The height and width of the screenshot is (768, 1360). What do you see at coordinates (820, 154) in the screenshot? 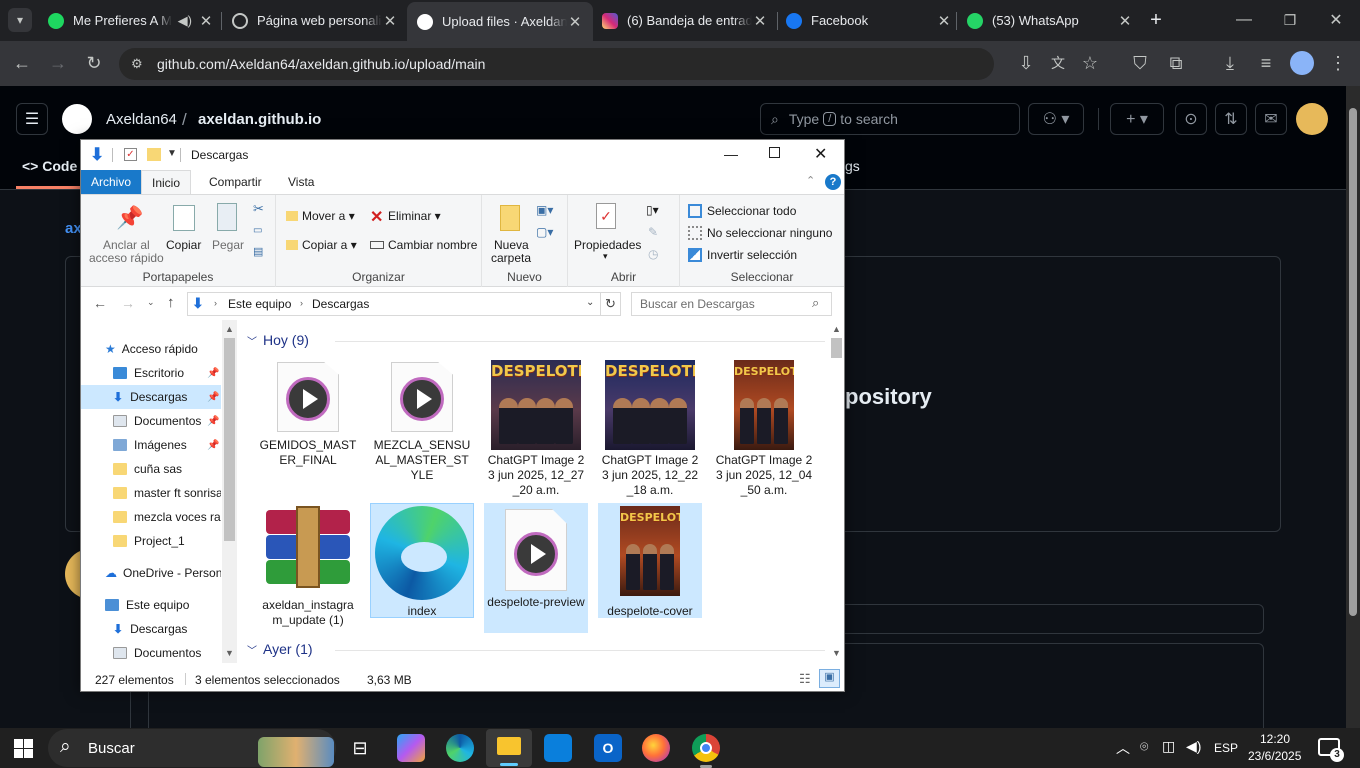
I see `close-icon: ✕` at bounding box center [820, 154].